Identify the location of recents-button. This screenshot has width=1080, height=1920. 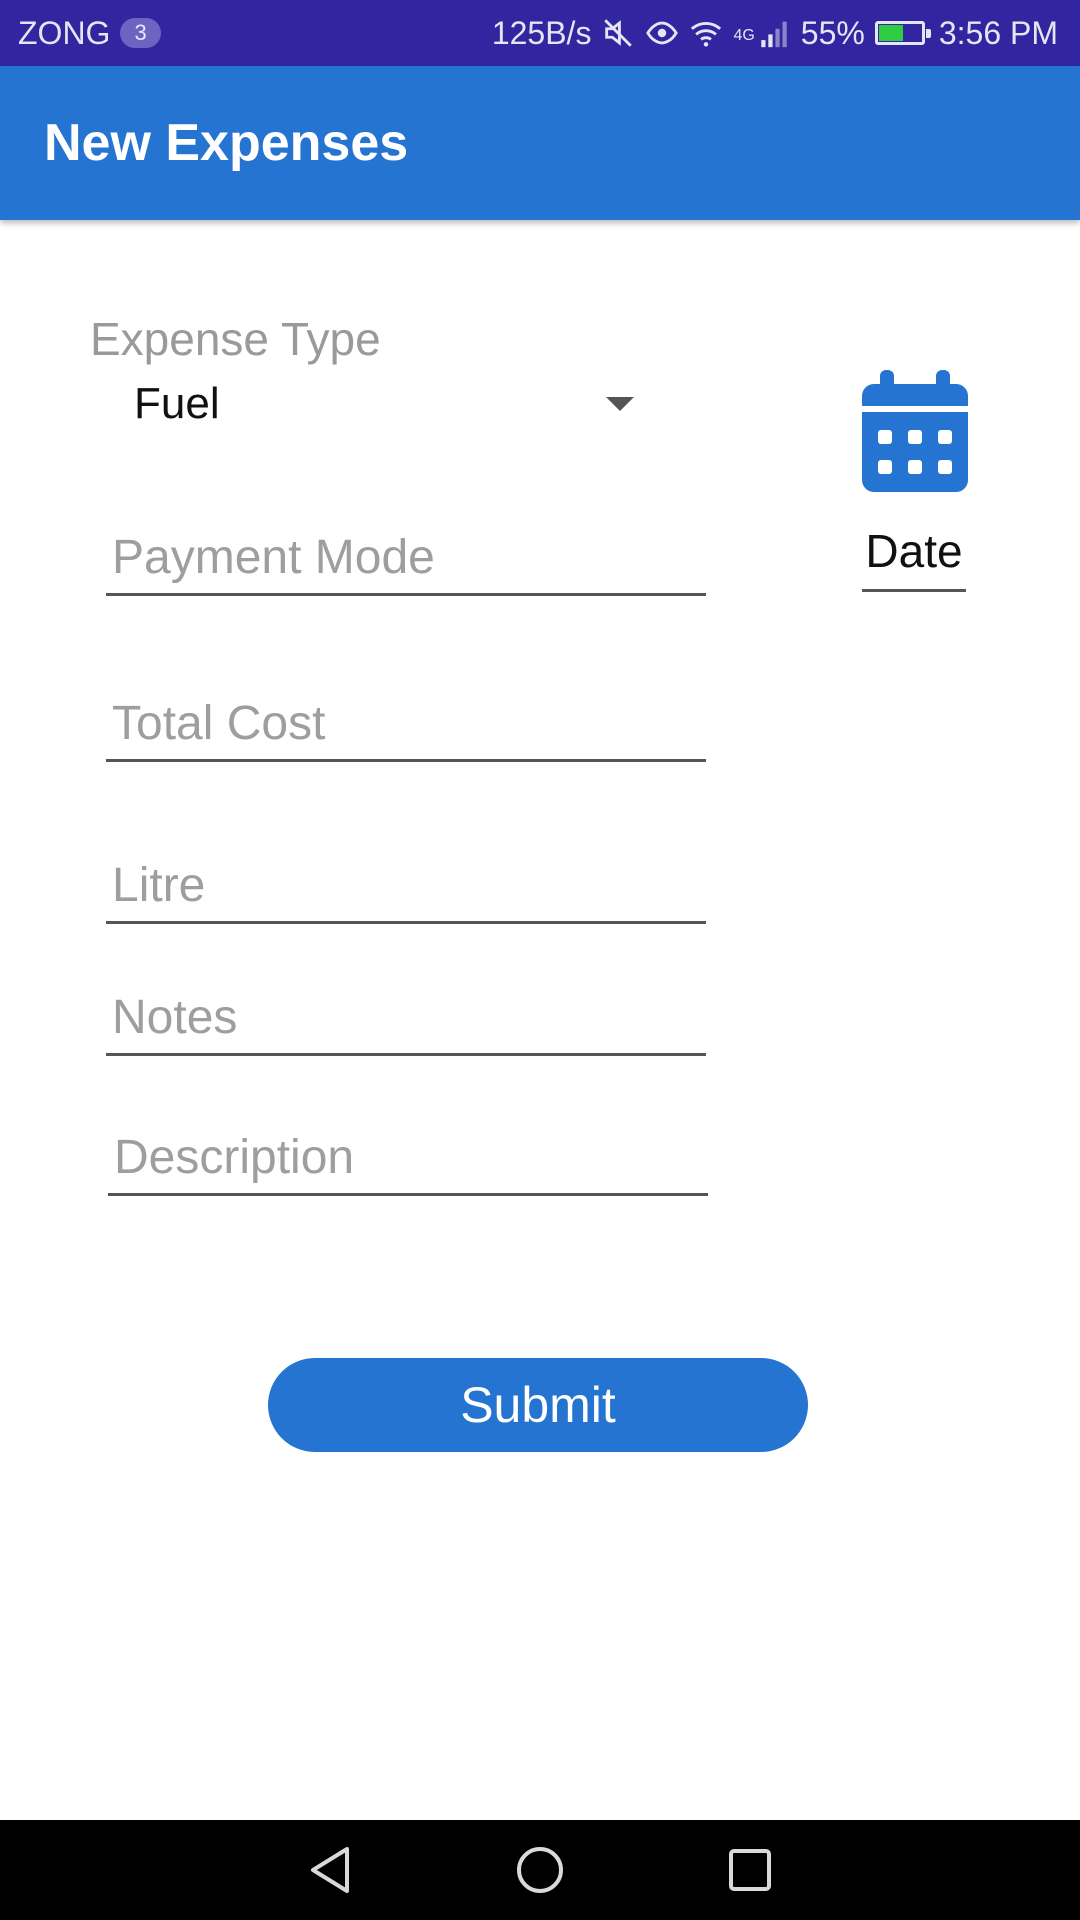
(750, 1870).